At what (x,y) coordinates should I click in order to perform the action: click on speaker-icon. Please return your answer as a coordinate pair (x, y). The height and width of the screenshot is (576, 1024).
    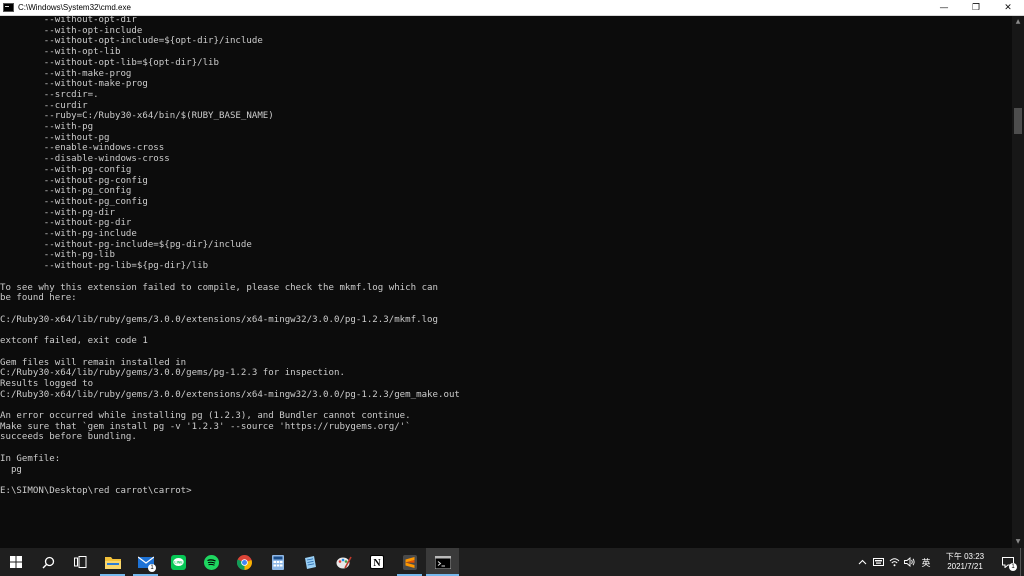
    Looking at the image, I should click on (909, 562).